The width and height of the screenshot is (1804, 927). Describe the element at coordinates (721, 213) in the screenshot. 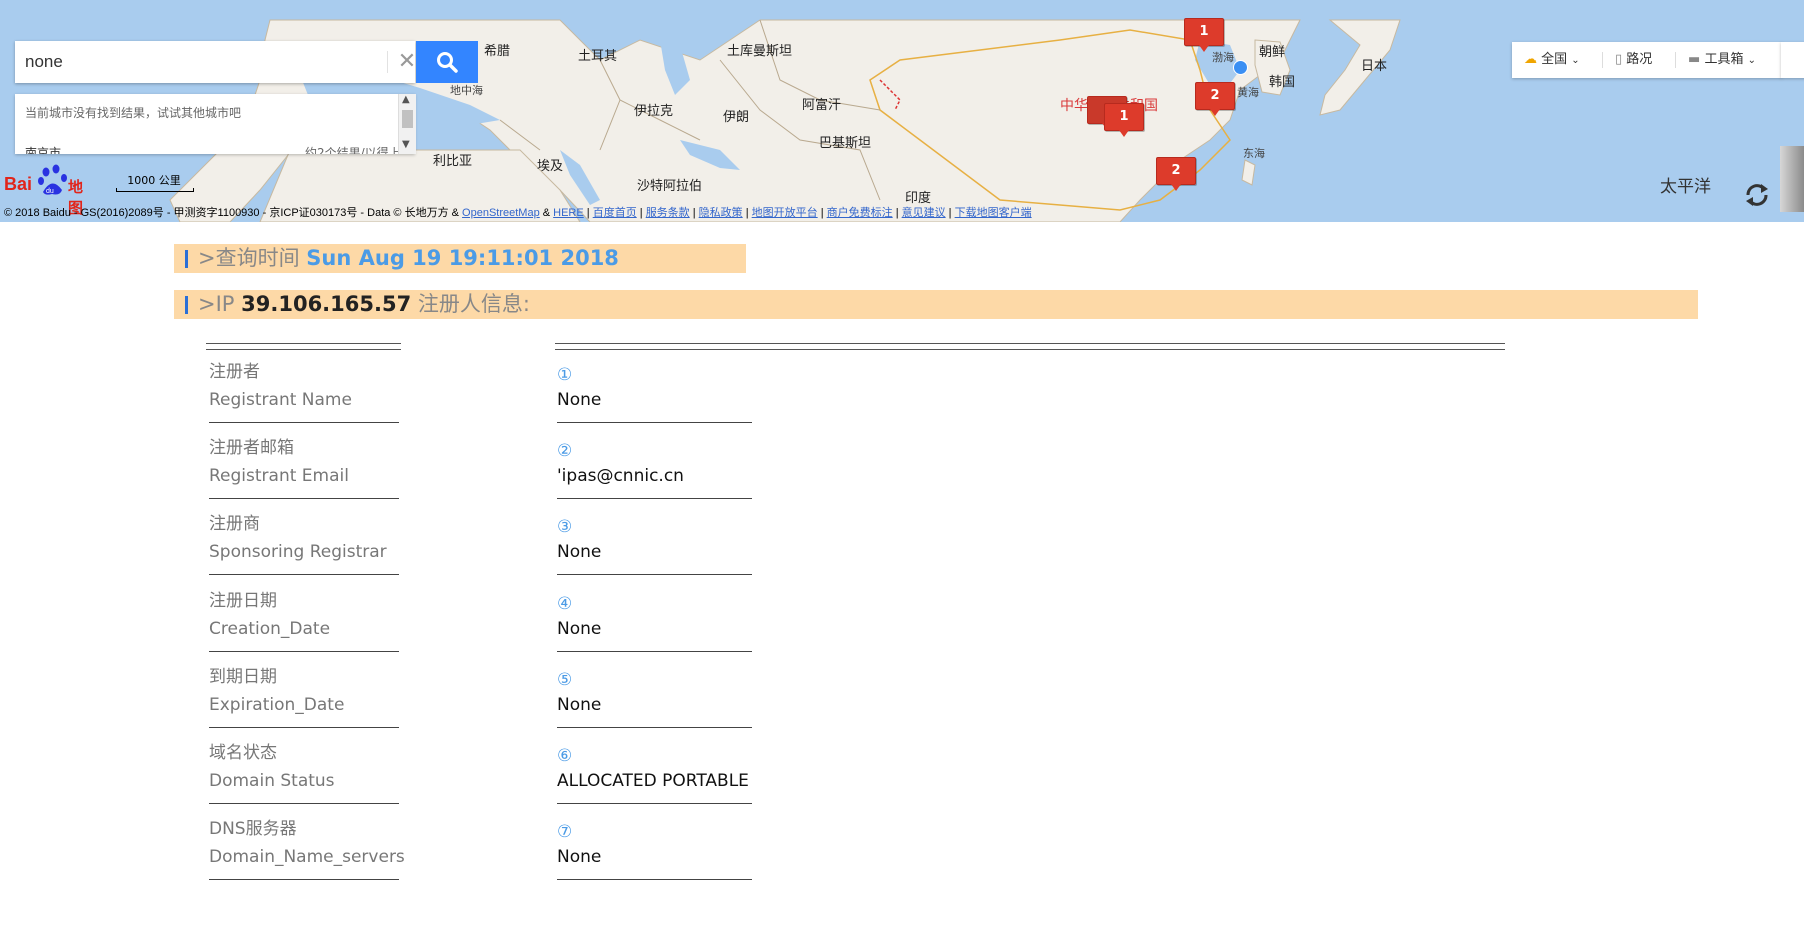

I see `copyright-link: 隐私政策` at that location.